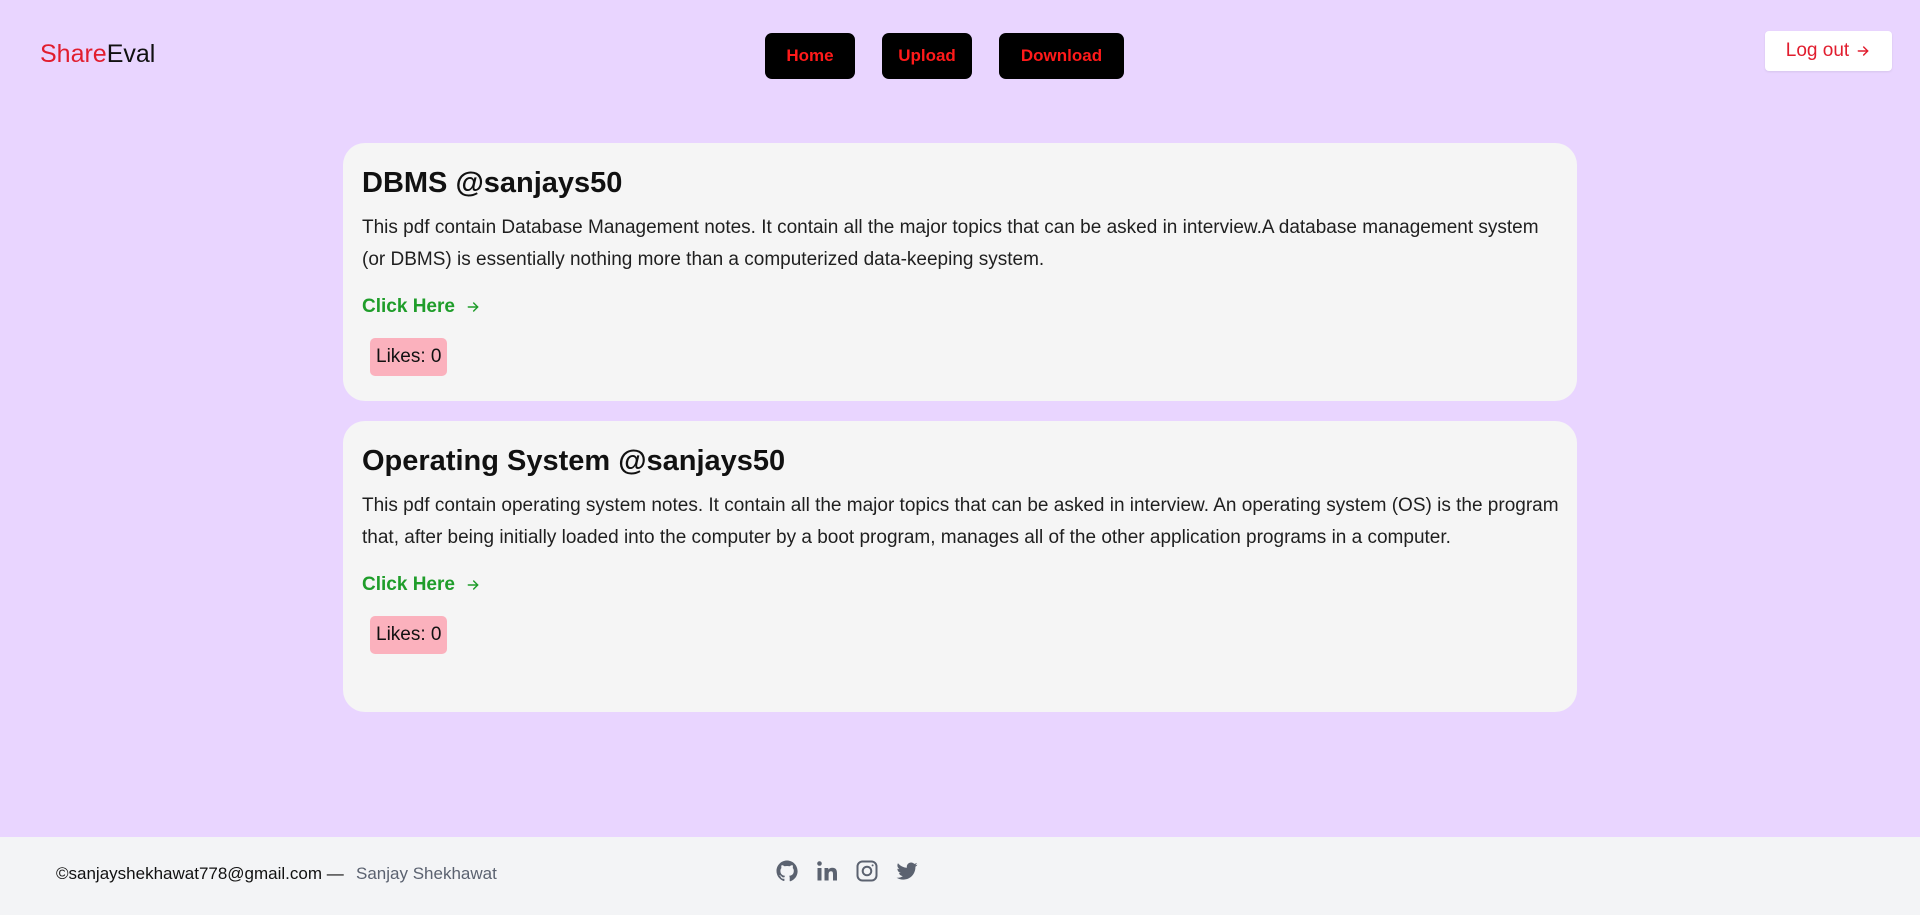 The width and height of the screenshot is (1920, 915). What do you see at coordinates (131, 54) in the screenshot?
I see `brand-eval: Eval` at bounding box center [131, 54].